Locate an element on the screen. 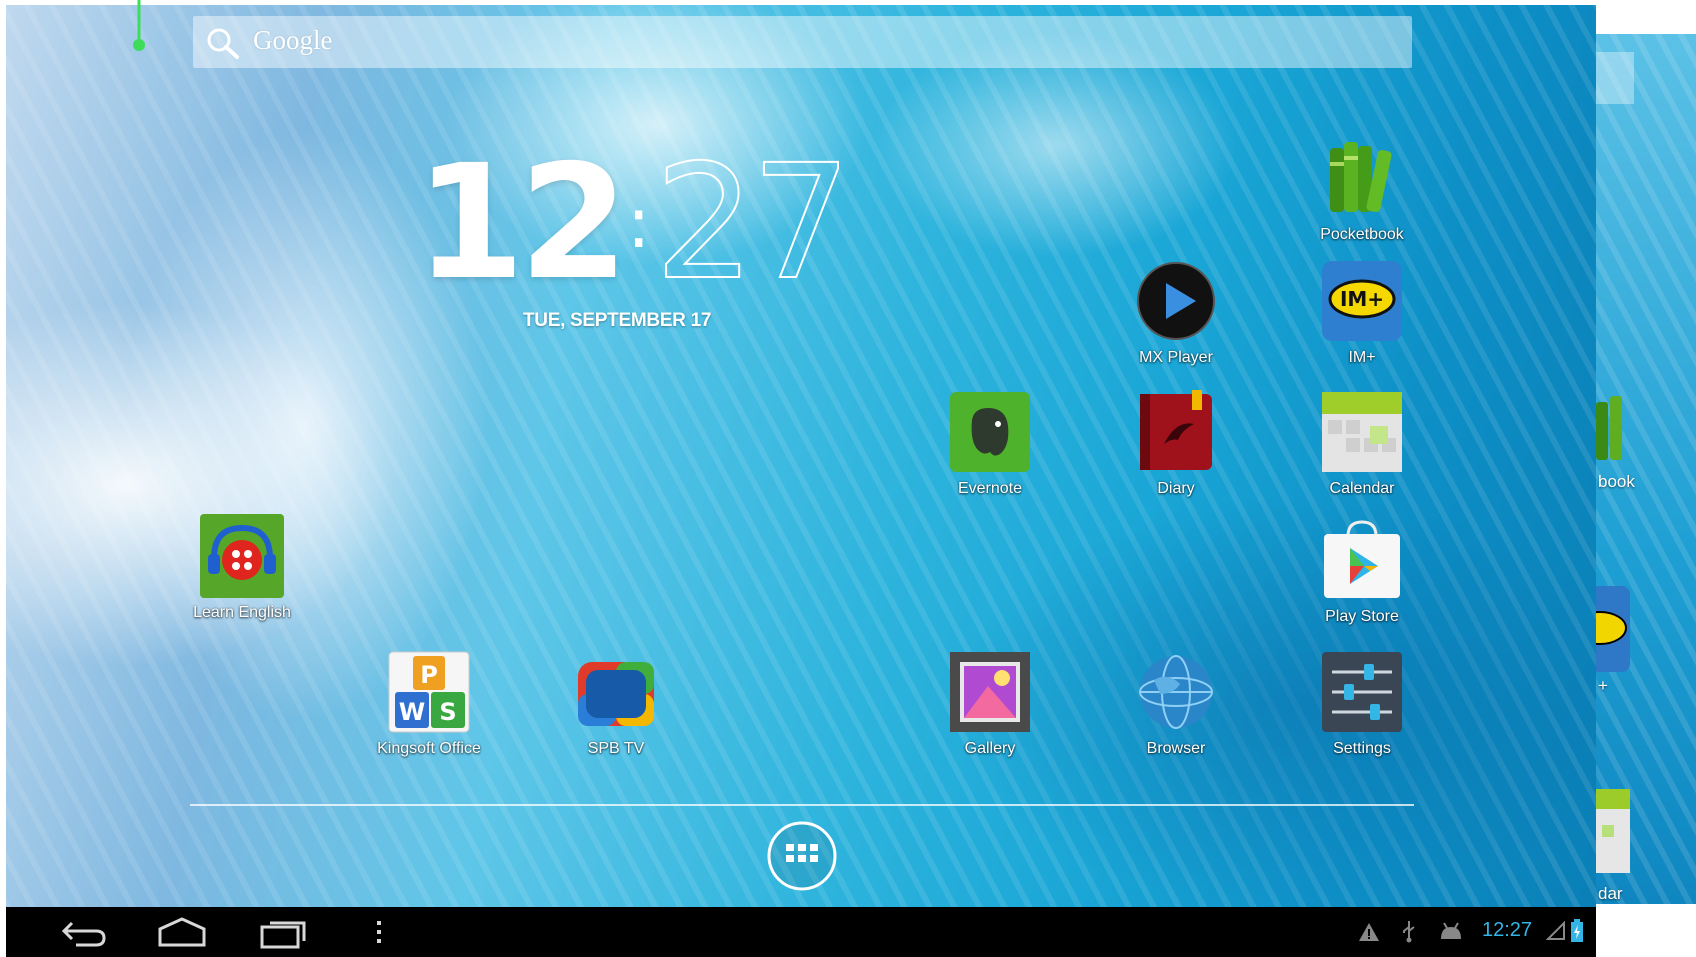 This screenshot has width=1696, height=957. app-label: Pocketbook is located at coordinates (1362, 234).